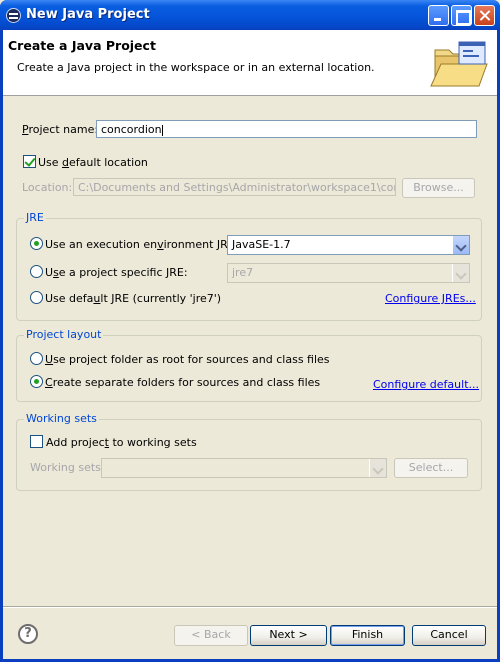 The image size is (500, 662). I want to click on maximize-button, so click(461, 15).